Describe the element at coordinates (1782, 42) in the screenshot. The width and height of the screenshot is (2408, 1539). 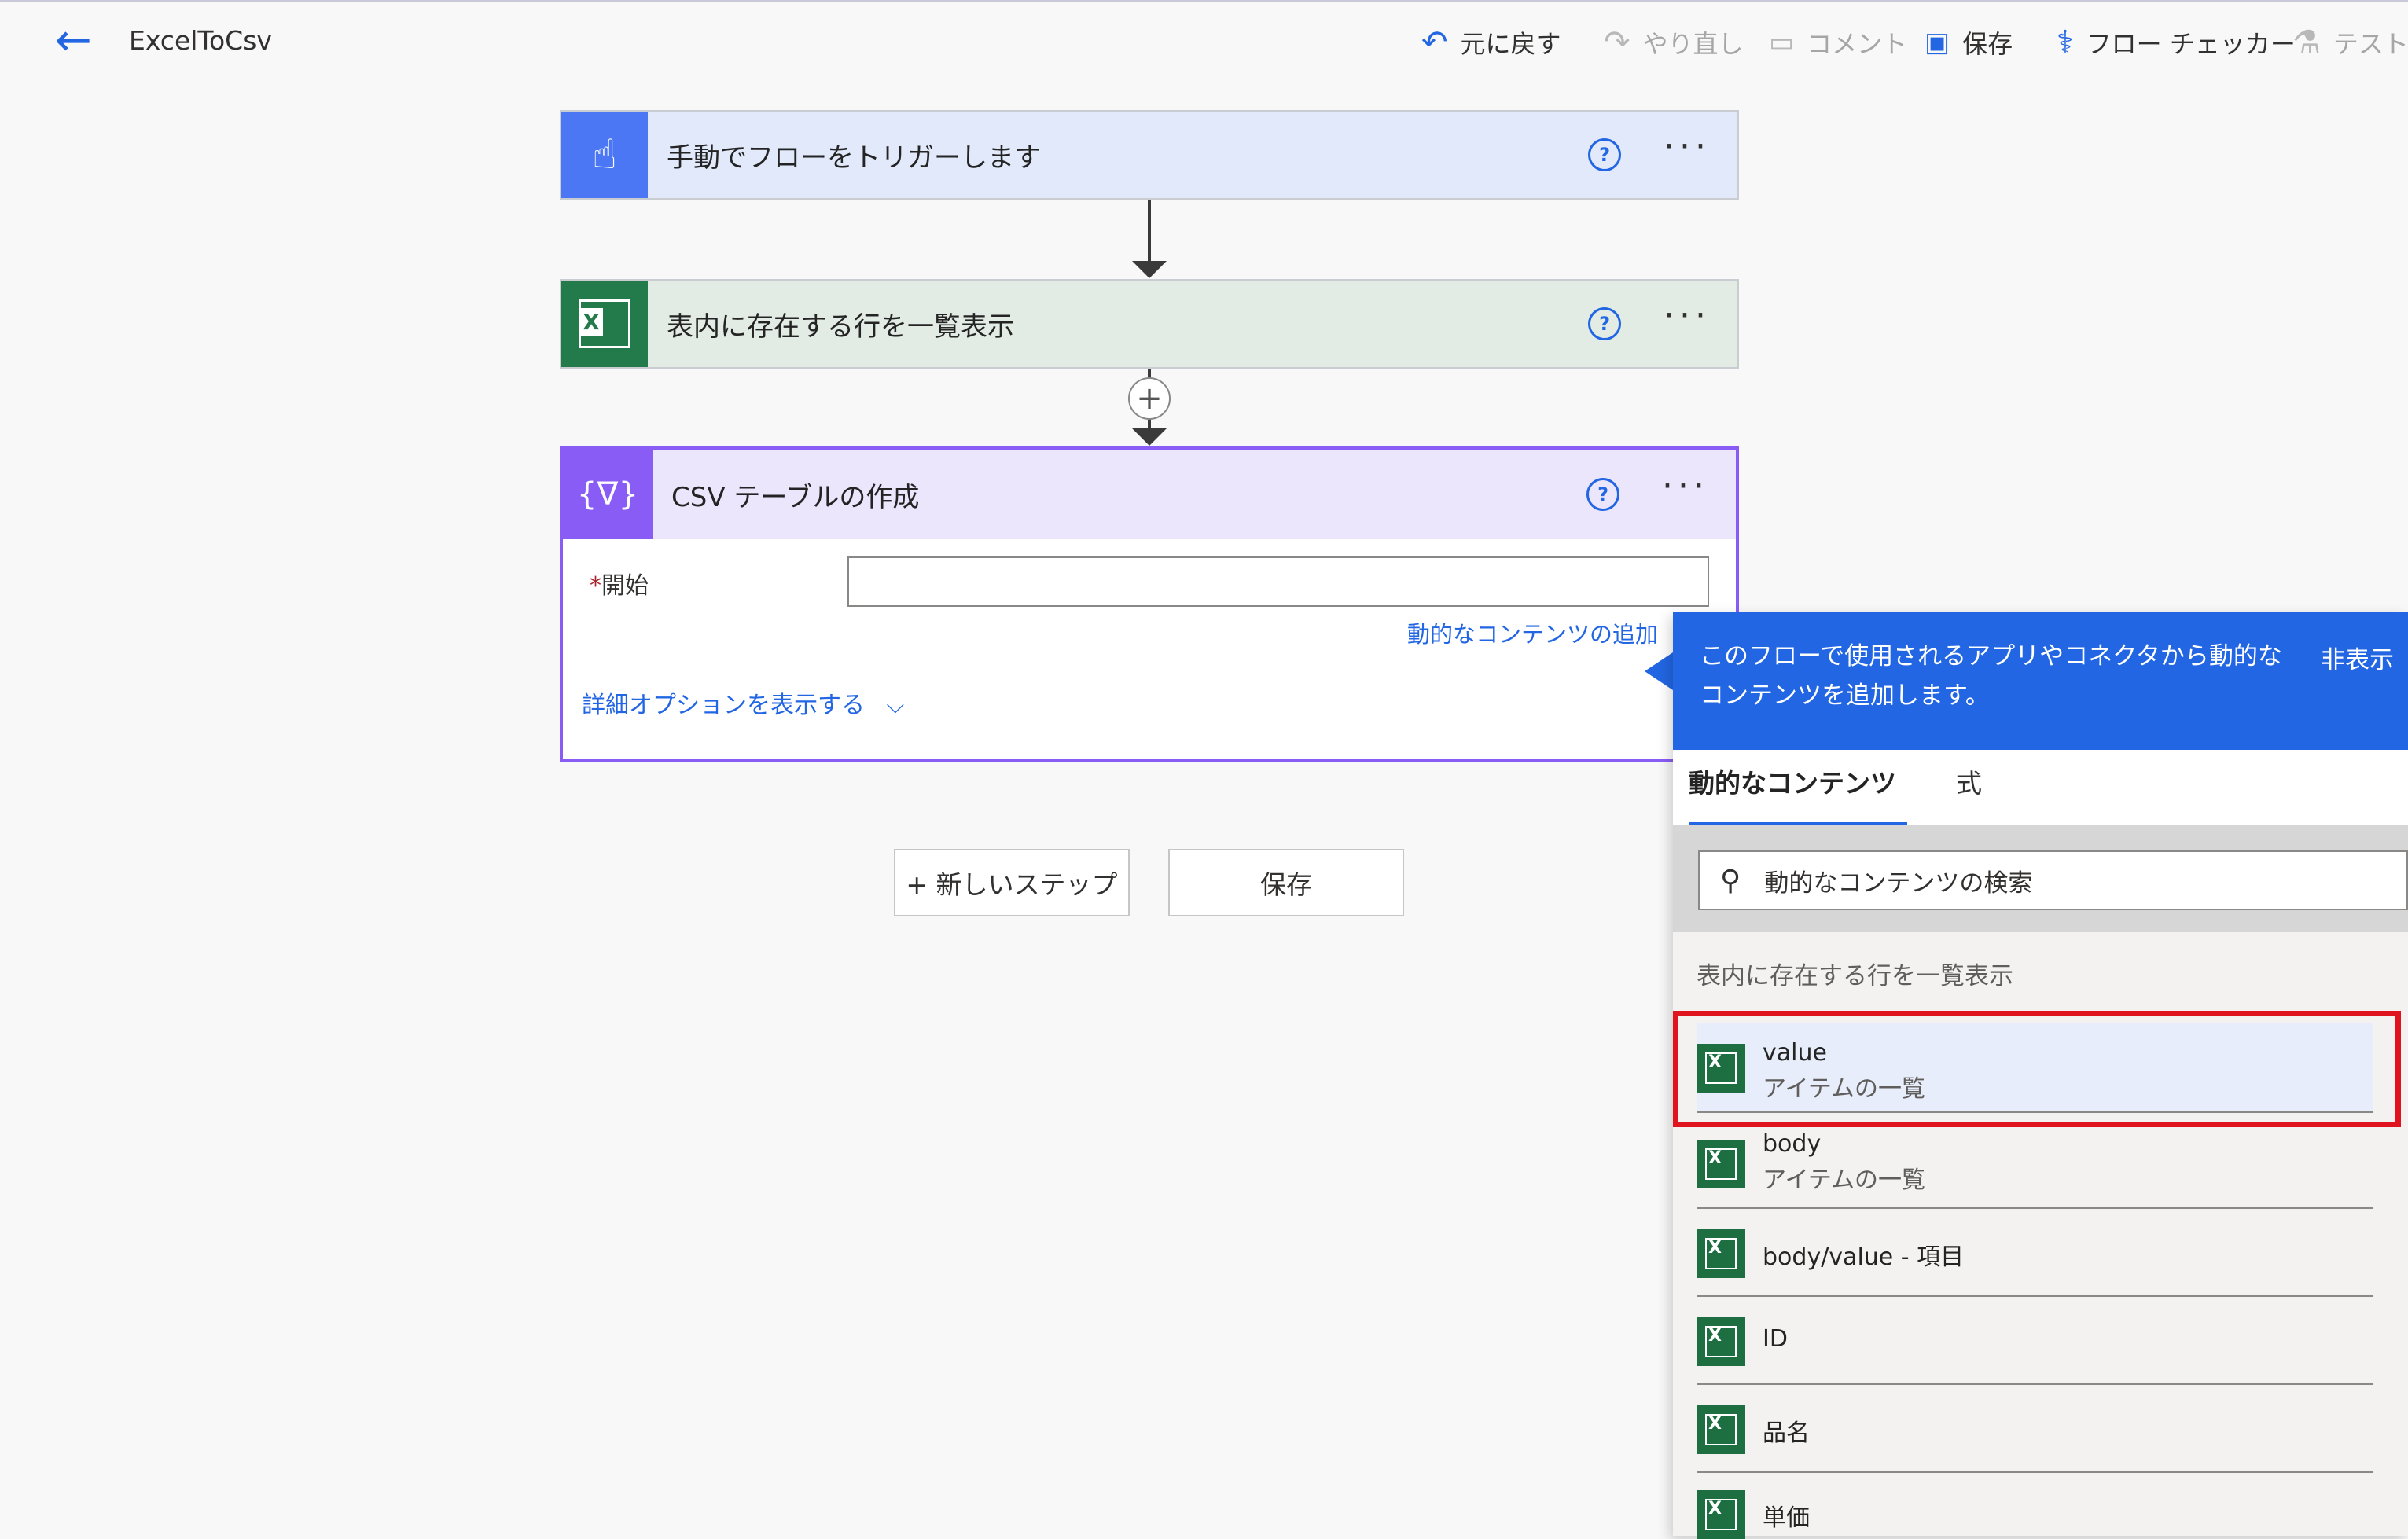
I see `comment-icon: ▭` at that location.